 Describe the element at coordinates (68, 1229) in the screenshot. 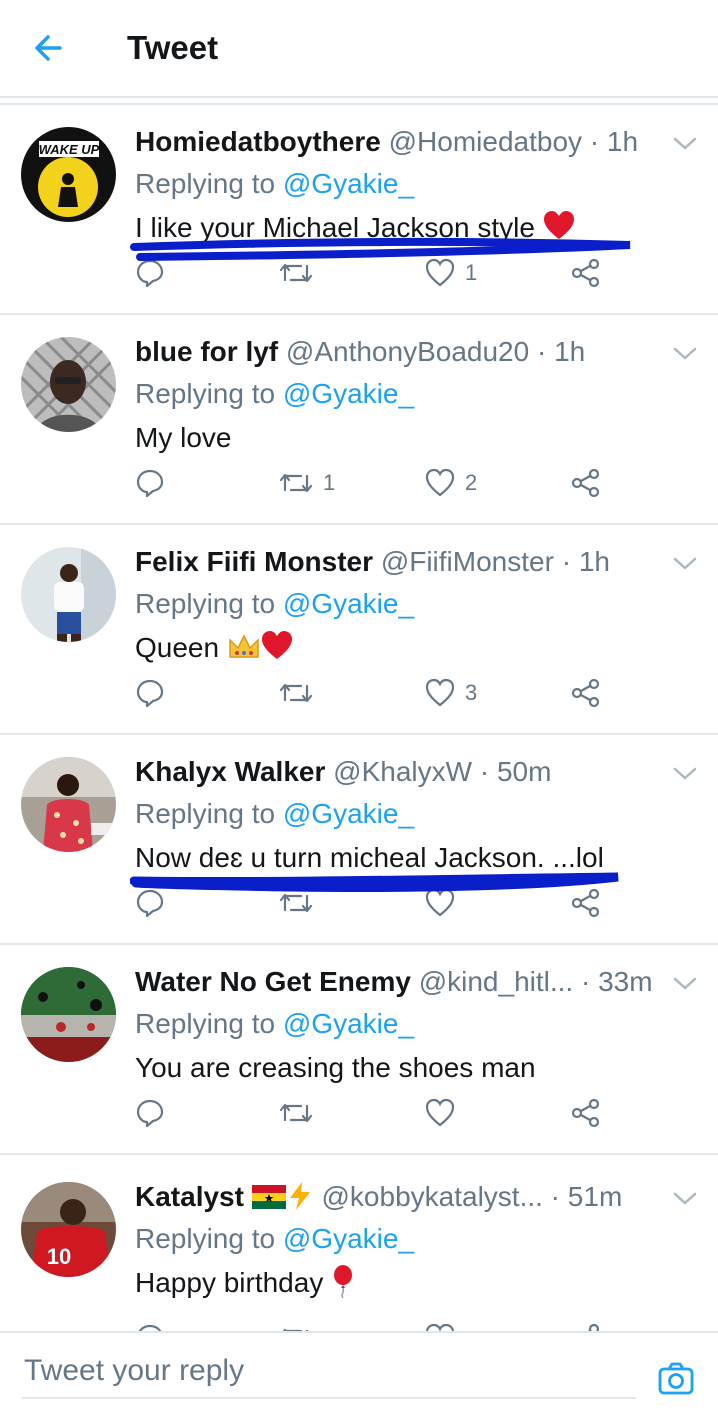

I see `avatar: 10` at that location.